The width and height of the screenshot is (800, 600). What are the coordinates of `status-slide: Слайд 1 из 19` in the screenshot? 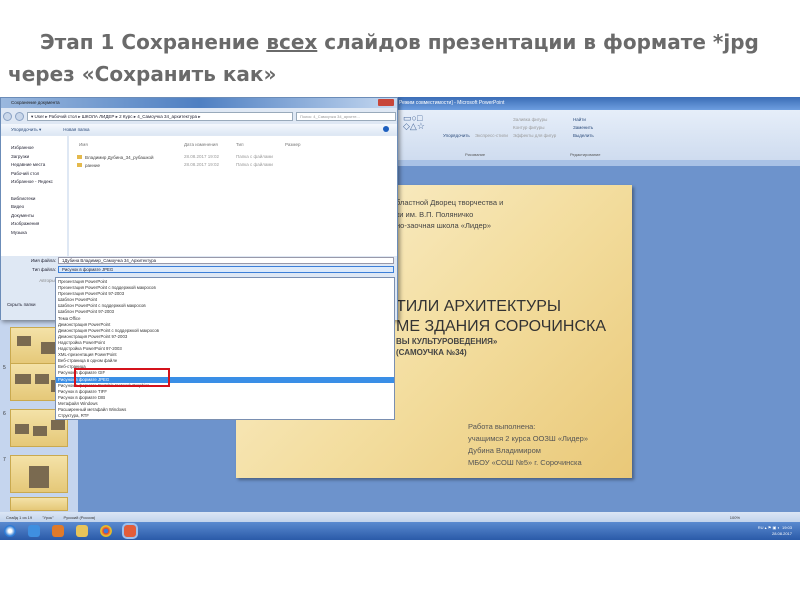 It's located at (19, 517).